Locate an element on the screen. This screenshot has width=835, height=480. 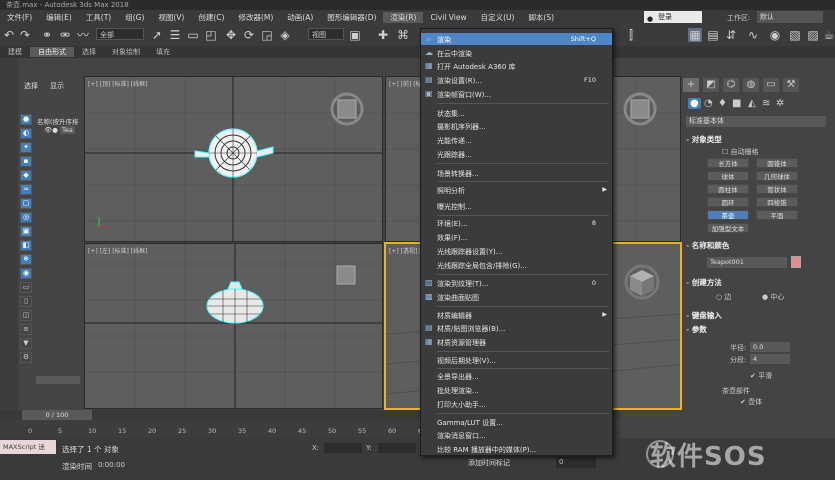
menu-render-in-cloud: ☁ 在云中渲染 is located at coordinates (516, 53).